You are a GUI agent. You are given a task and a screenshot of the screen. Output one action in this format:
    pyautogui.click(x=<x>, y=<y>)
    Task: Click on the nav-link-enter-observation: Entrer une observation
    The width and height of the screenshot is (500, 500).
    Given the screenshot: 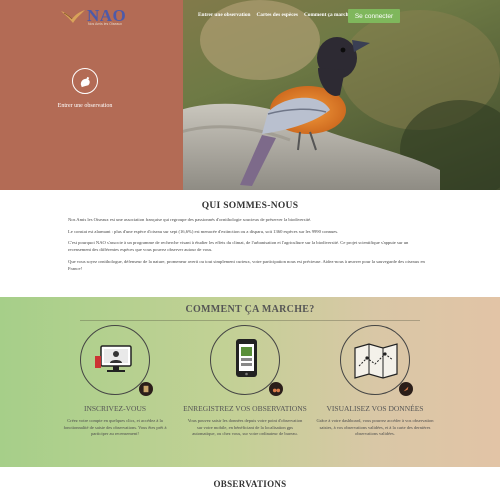 What is the action you would take?
    pyautogui.click(x=224, y=15)
    